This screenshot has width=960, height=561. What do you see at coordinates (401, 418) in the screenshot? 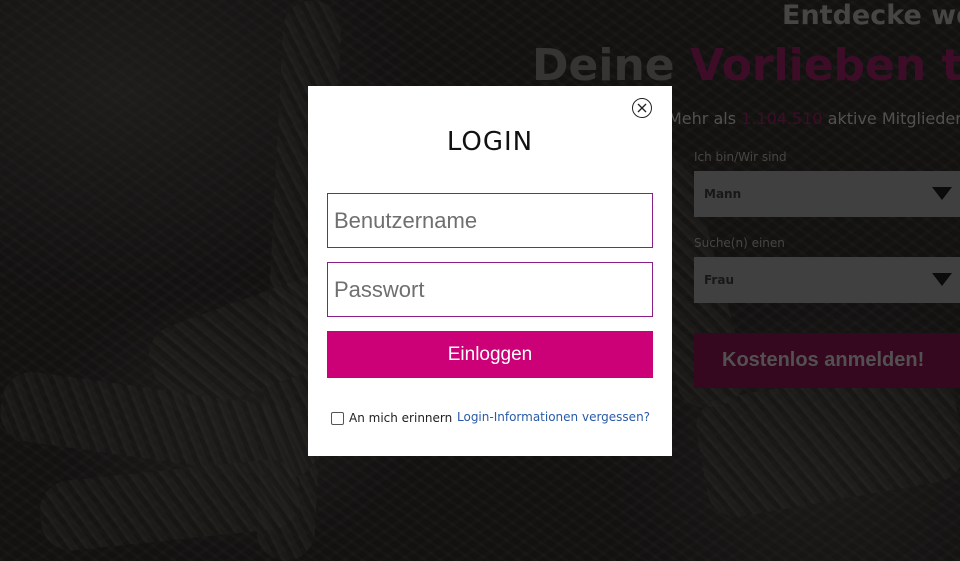
I see `remember-label: An mich erinnern` at bounding box center [401, 418].